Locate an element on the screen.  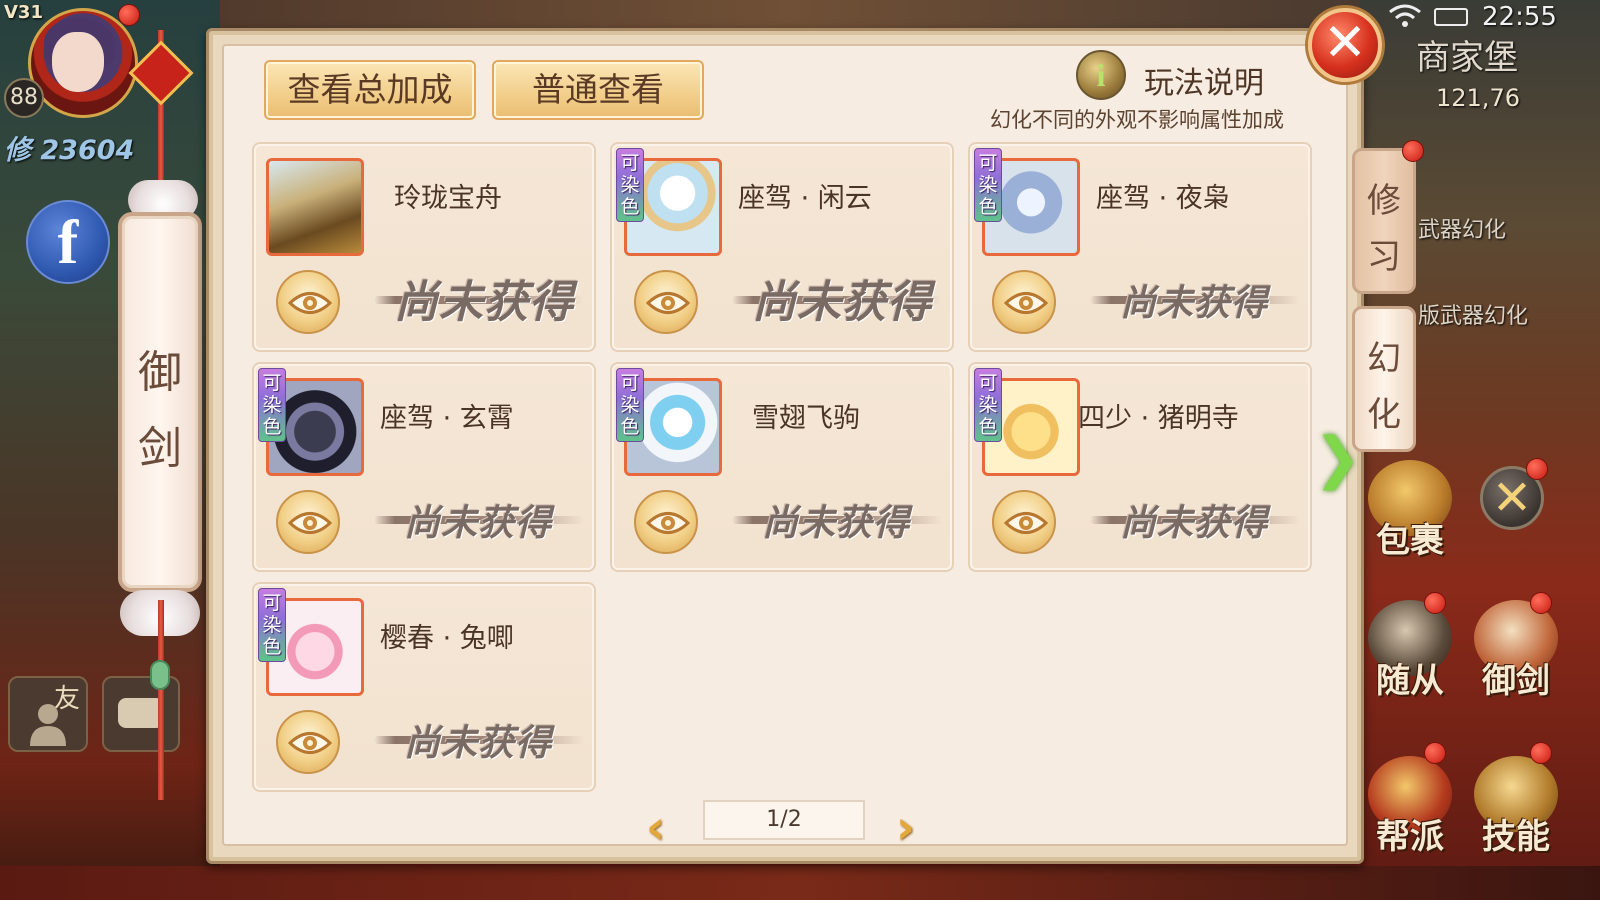
close-button: ✕ is located at coordinates (1345, 45).